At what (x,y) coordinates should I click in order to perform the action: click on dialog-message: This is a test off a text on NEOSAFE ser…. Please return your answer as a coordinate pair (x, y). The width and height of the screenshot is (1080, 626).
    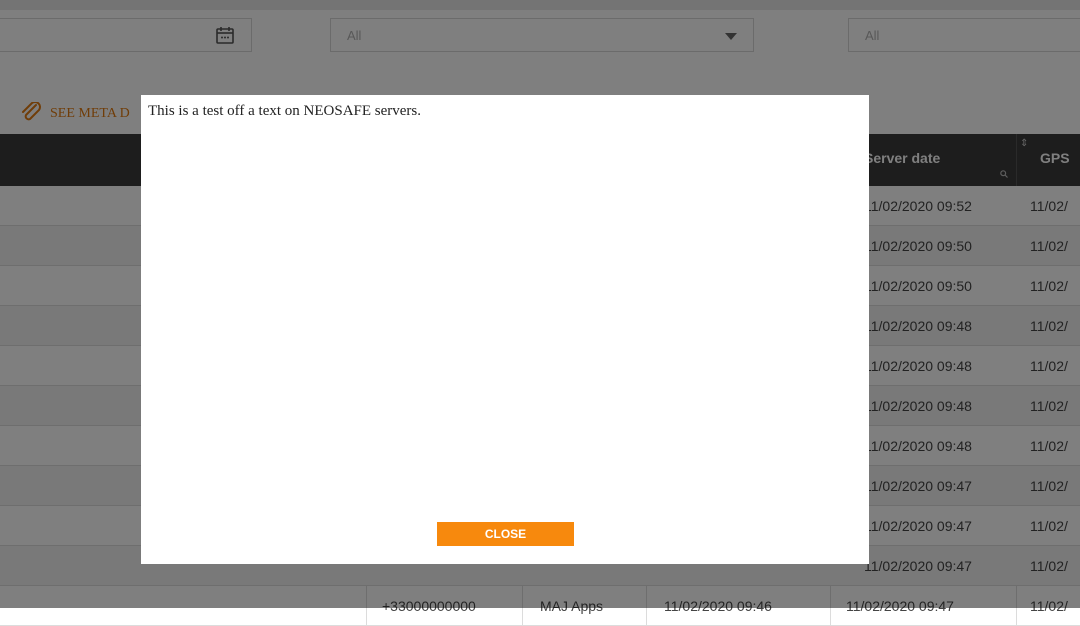
    Looking at the image, I should click on (285, 111).